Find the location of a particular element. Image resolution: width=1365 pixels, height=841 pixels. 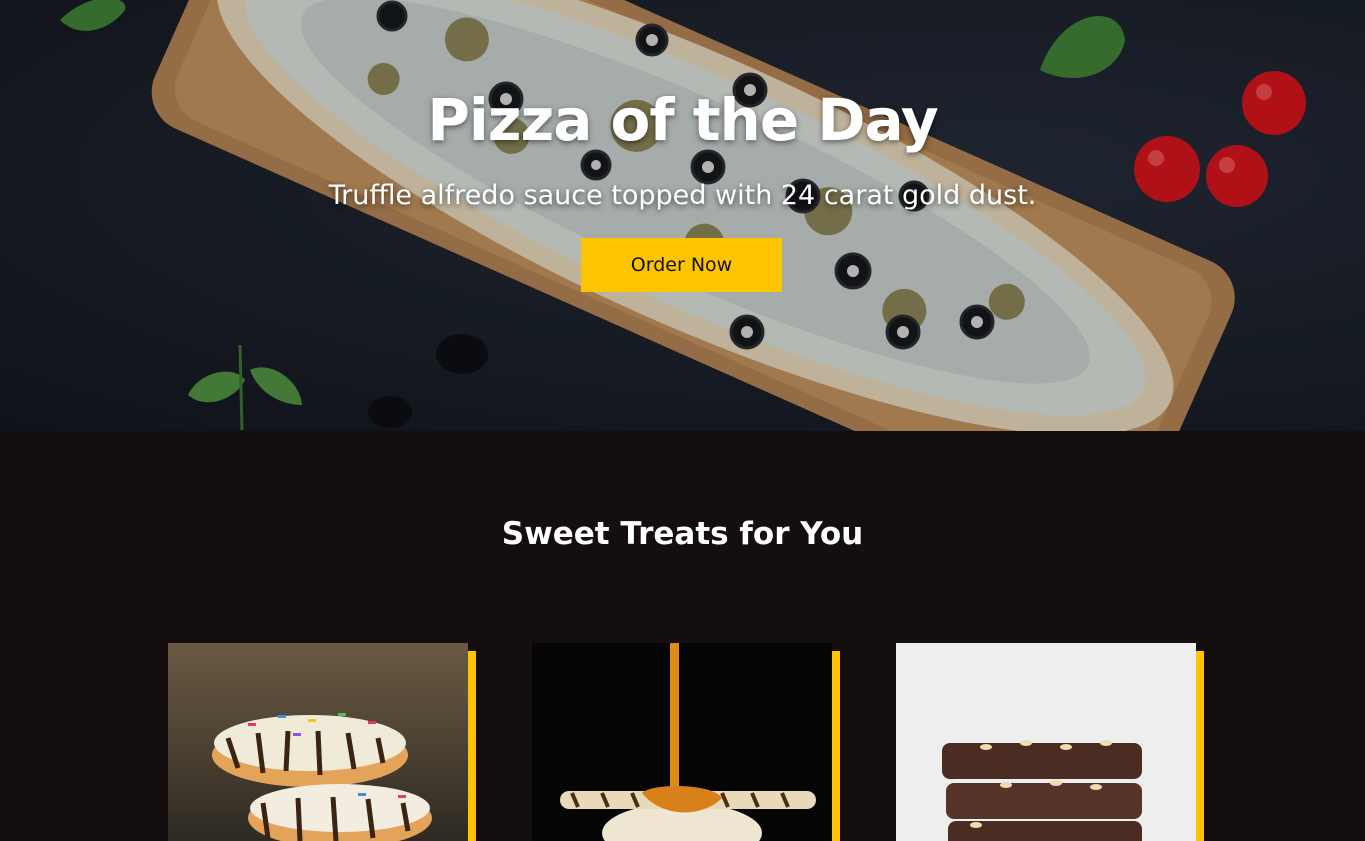

brownies-photo is located at coordinates (1046, 742).